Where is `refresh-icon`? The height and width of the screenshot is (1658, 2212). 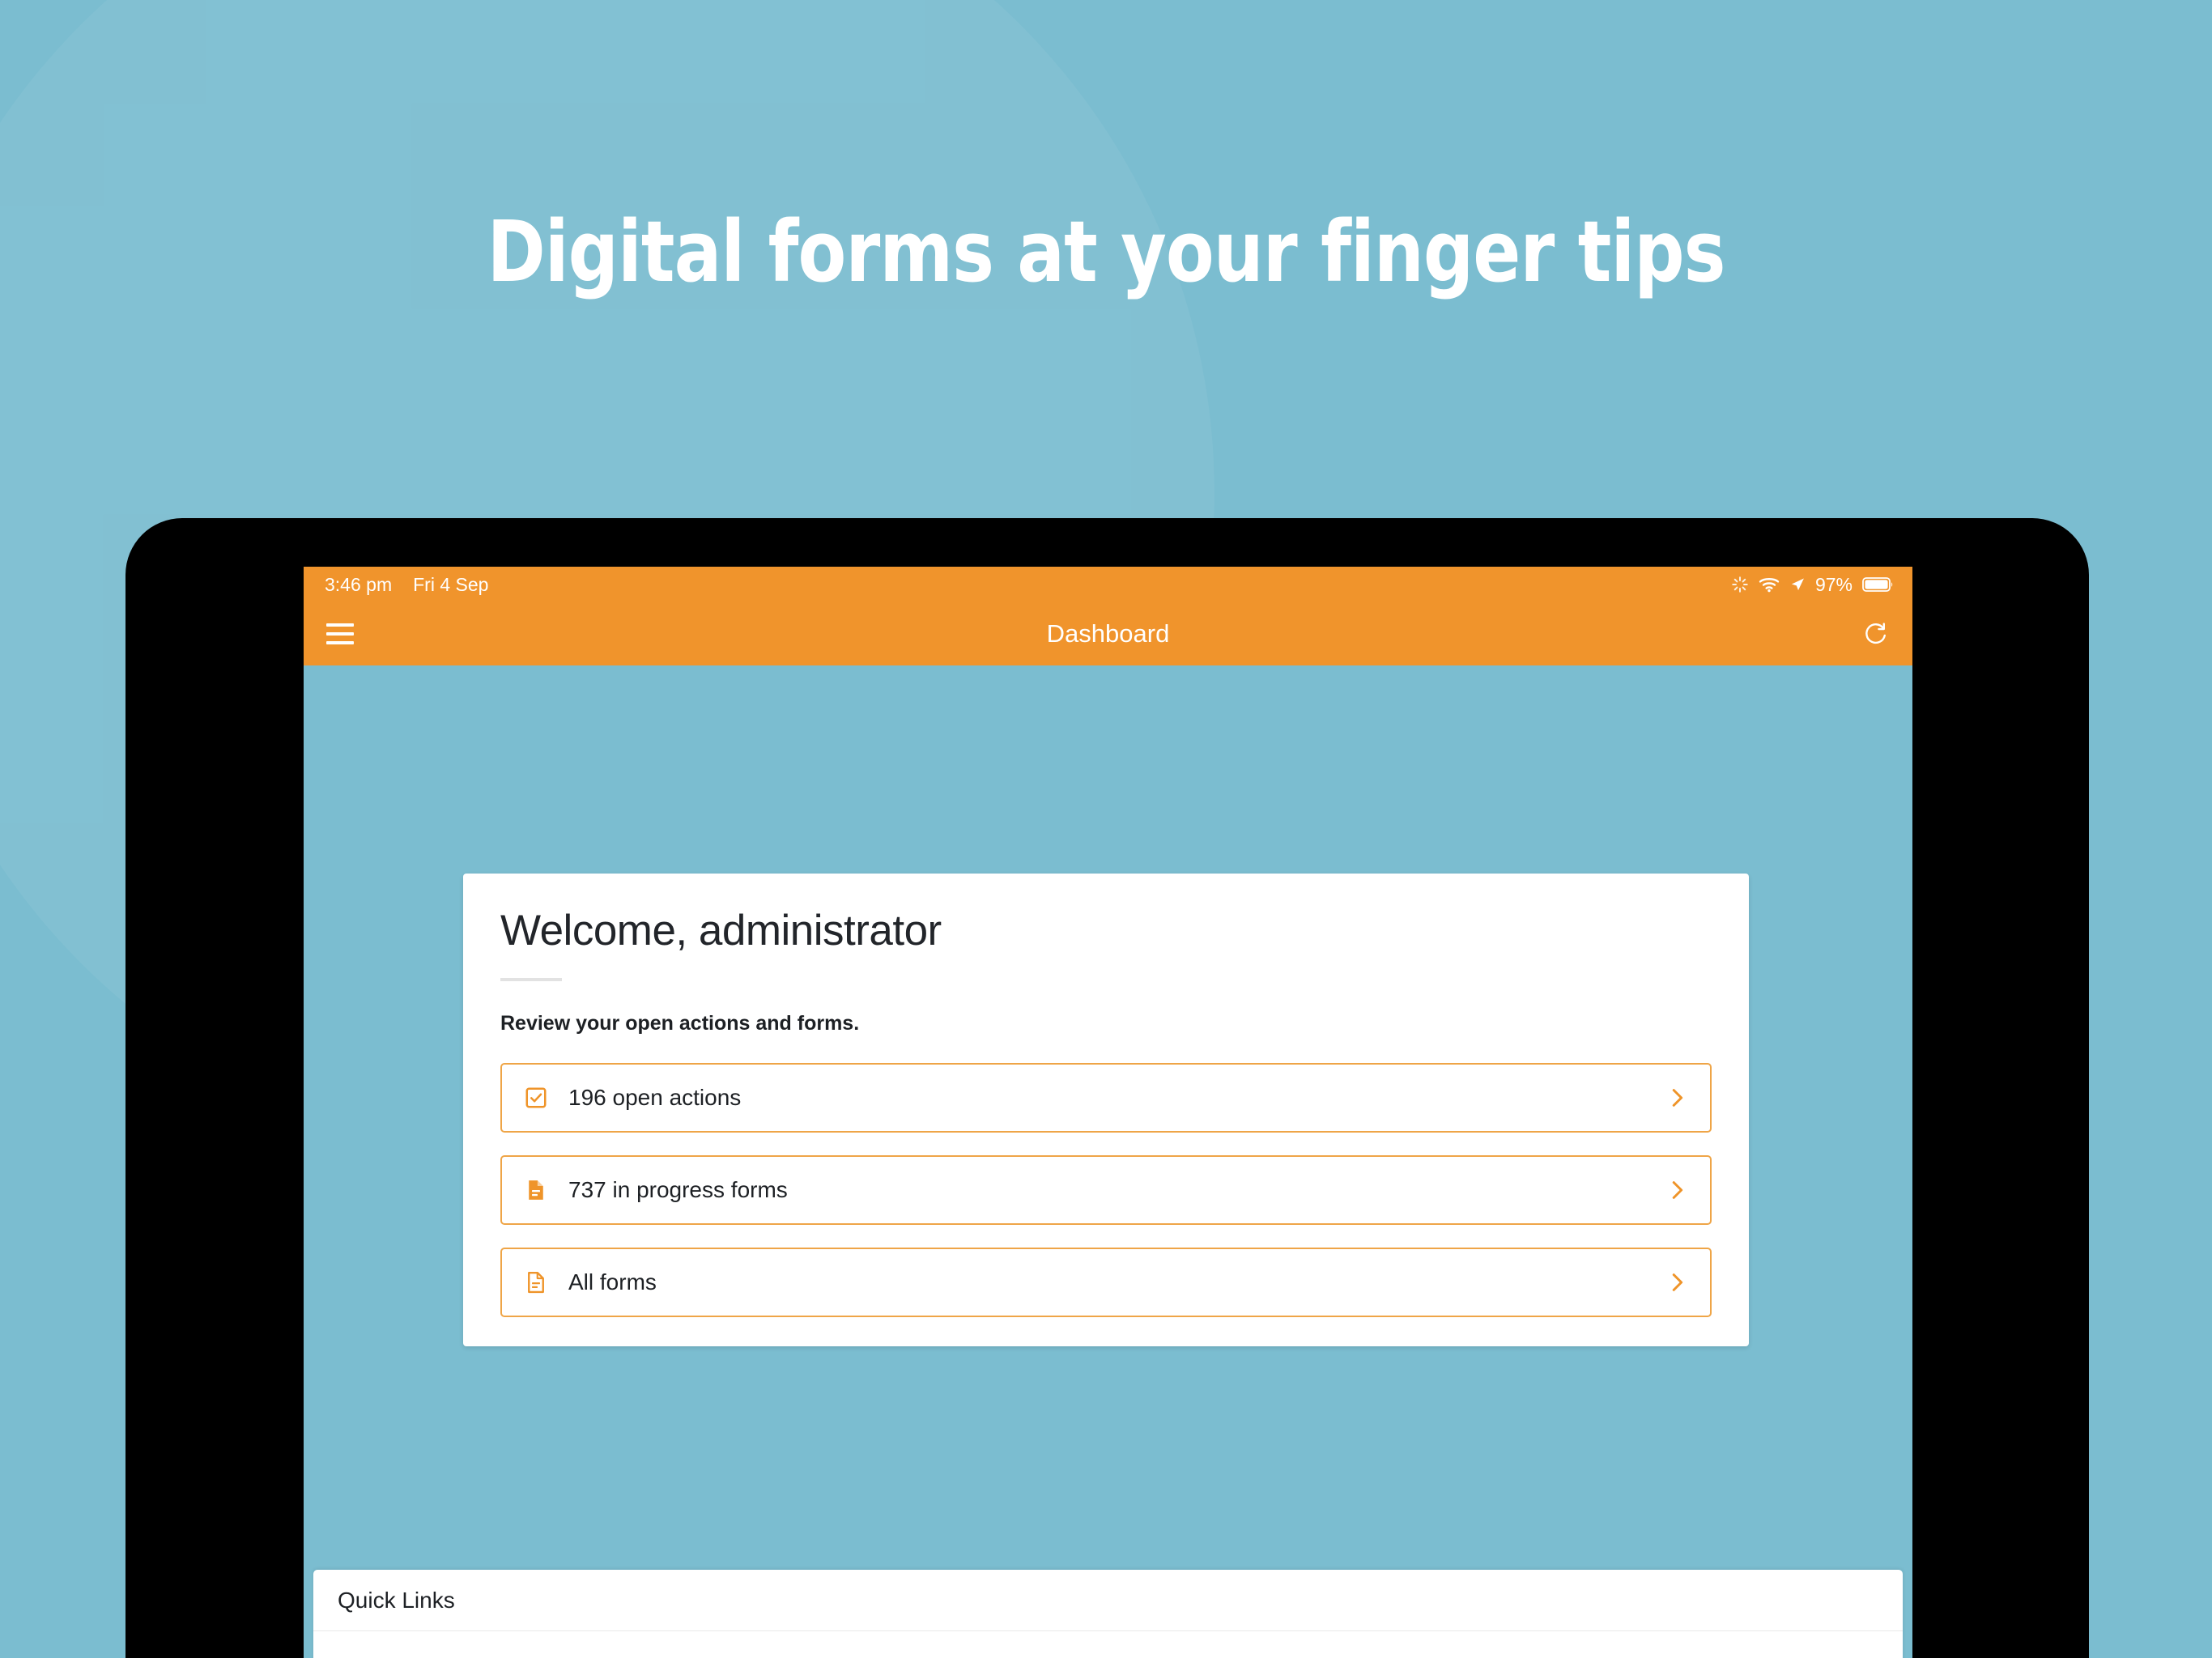 refresh-icon is located at coordinates (1876, 634).